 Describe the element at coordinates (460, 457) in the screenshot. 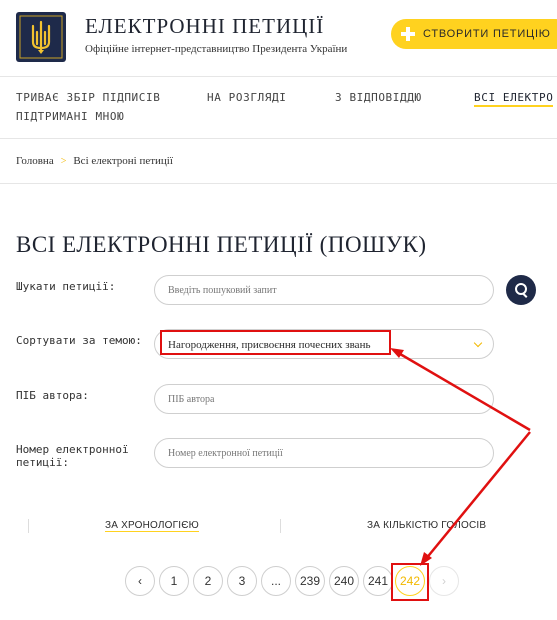

I see `annotation-arrows` at that location.